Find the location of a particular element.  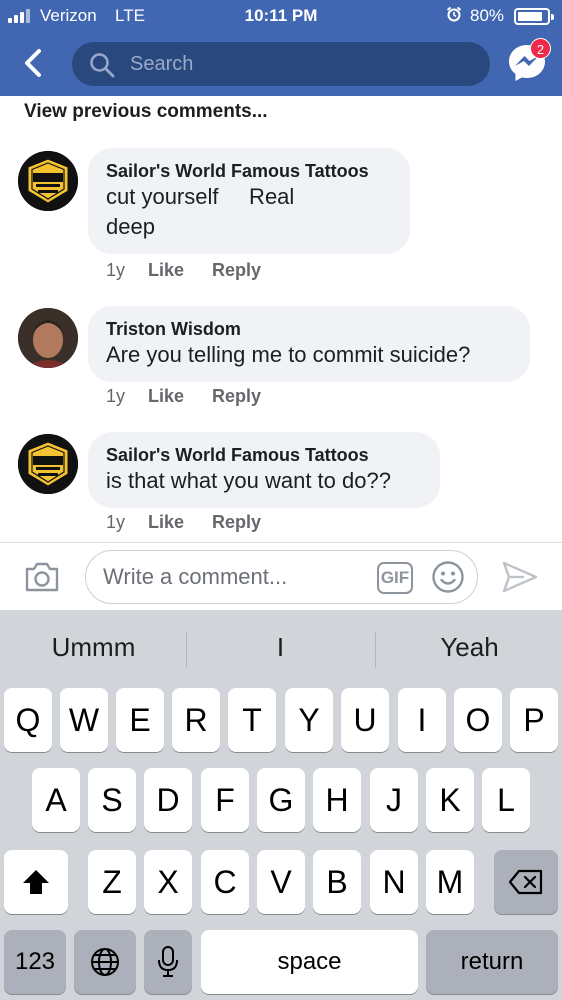

shift-key is located at coordinates (36, 882).